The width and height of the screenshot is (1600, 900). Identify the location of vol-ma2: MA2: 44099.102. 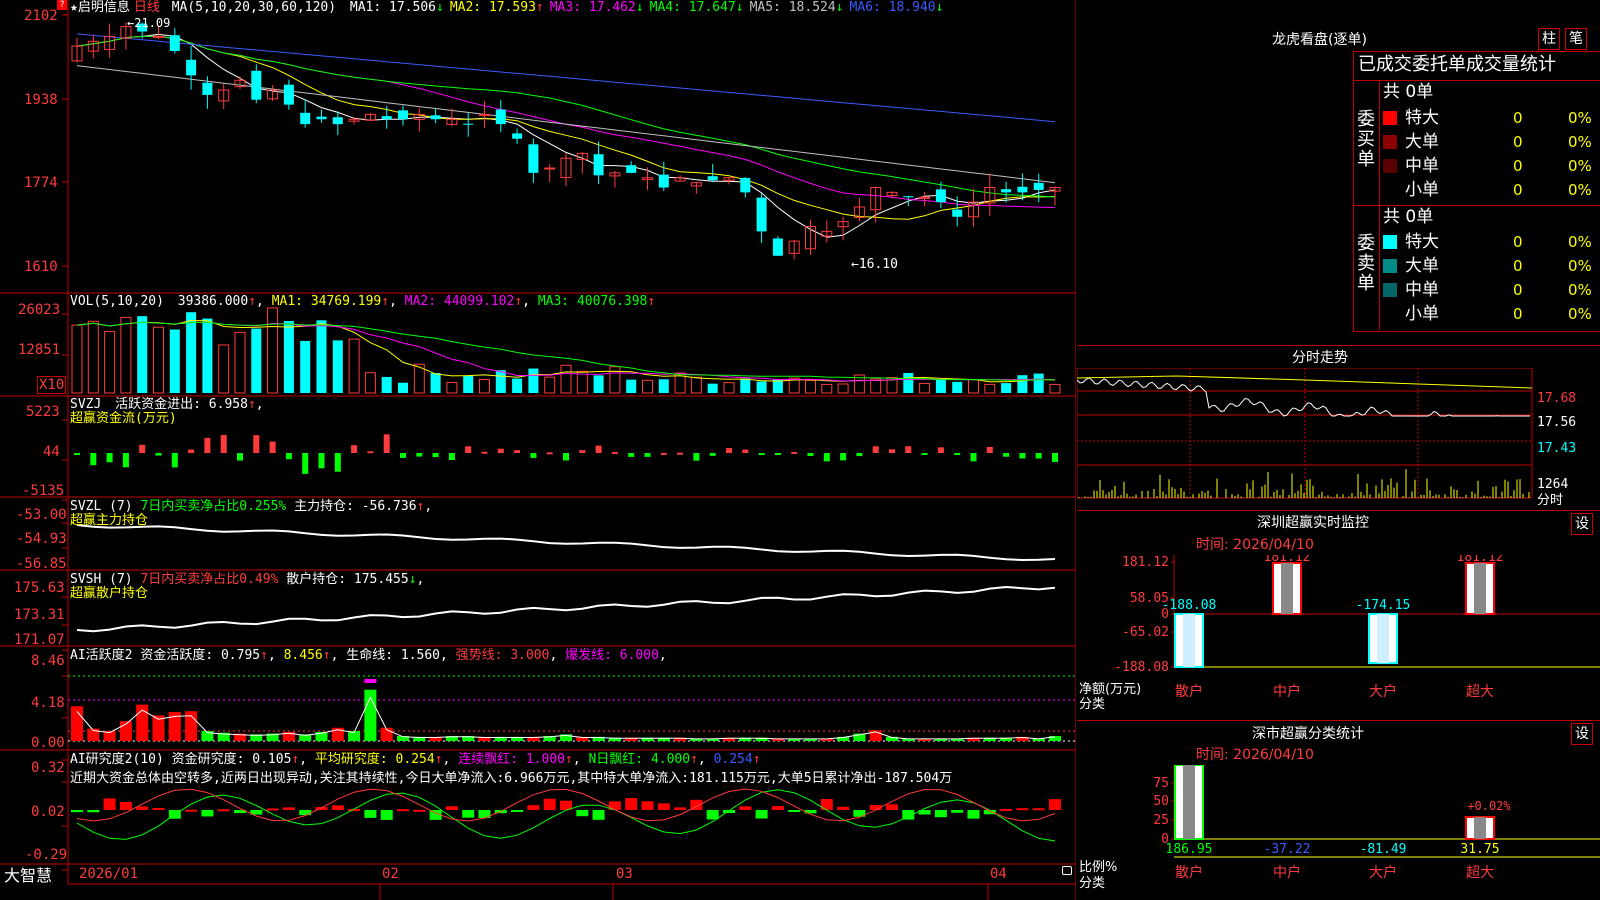
(459, 301).